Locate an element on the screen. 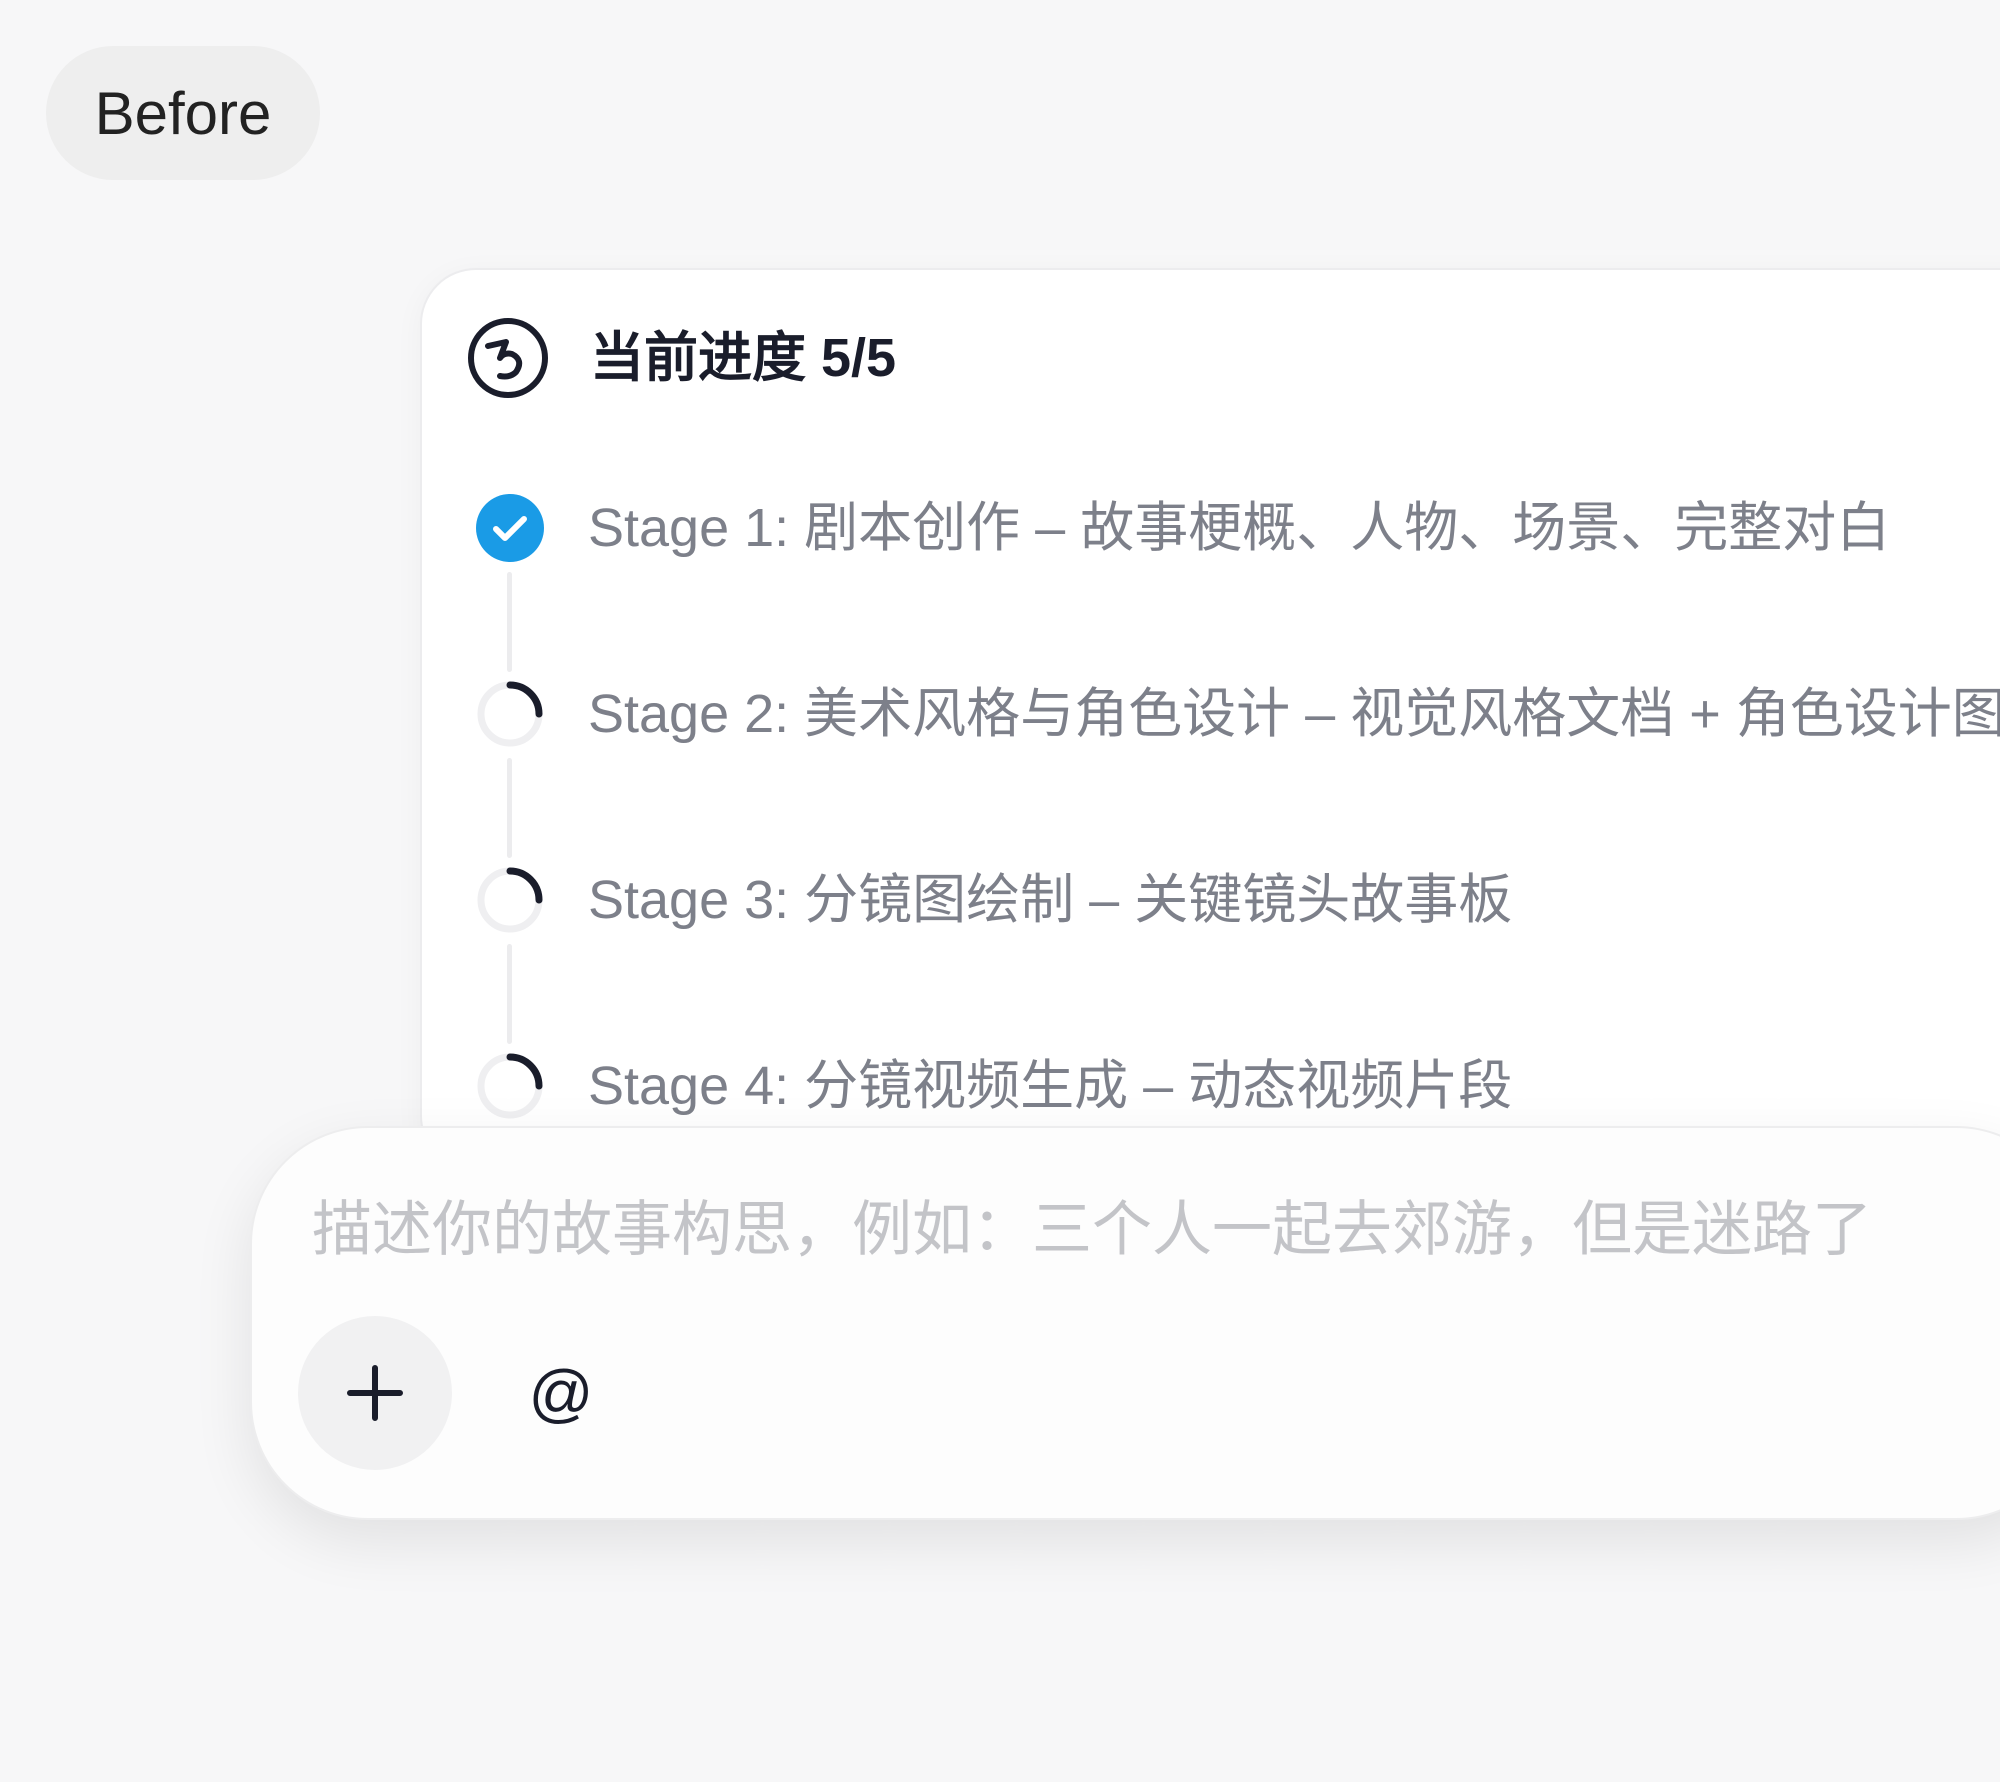 The width and height of the screenshot is (2000, 1782). plus-icon is located at coordinates (375, 1393).